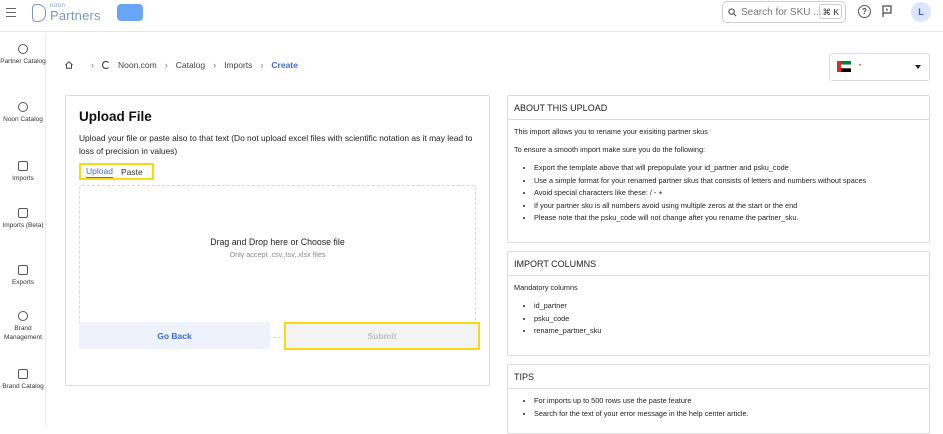 The image size is (943, 434). What do you see at coordinates (23, 225) in the screenshot?
I see `sidebar-item-label: Imports (Beta)` at bounding box center [23, 225].